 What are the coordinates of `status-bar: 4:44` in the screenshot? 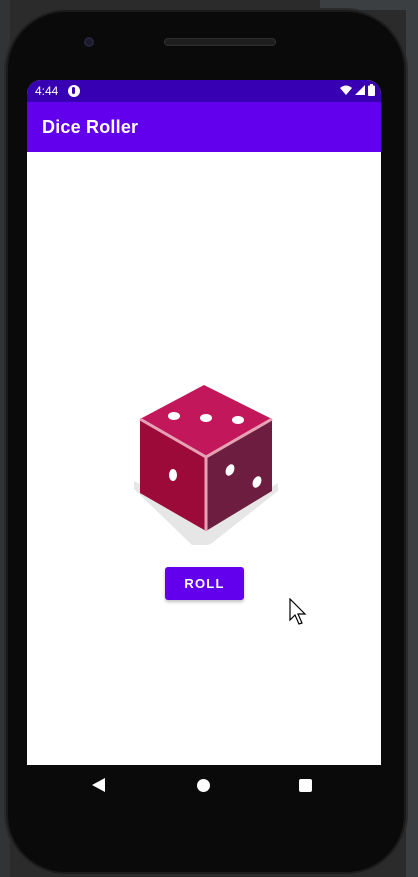 It's located at (204, 91).